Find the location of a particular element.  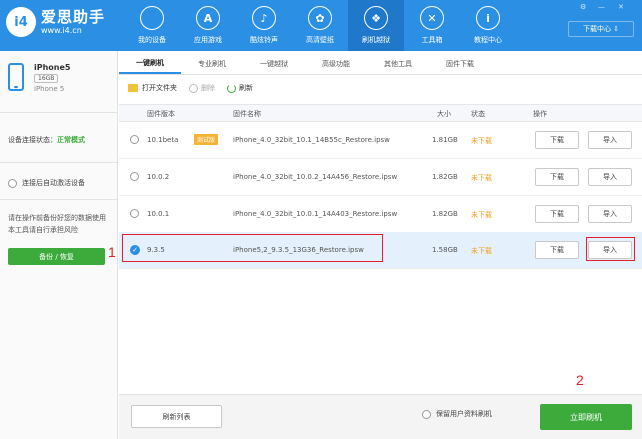

device-capacity-badge: 16GB is located at coordinates (46, 78).